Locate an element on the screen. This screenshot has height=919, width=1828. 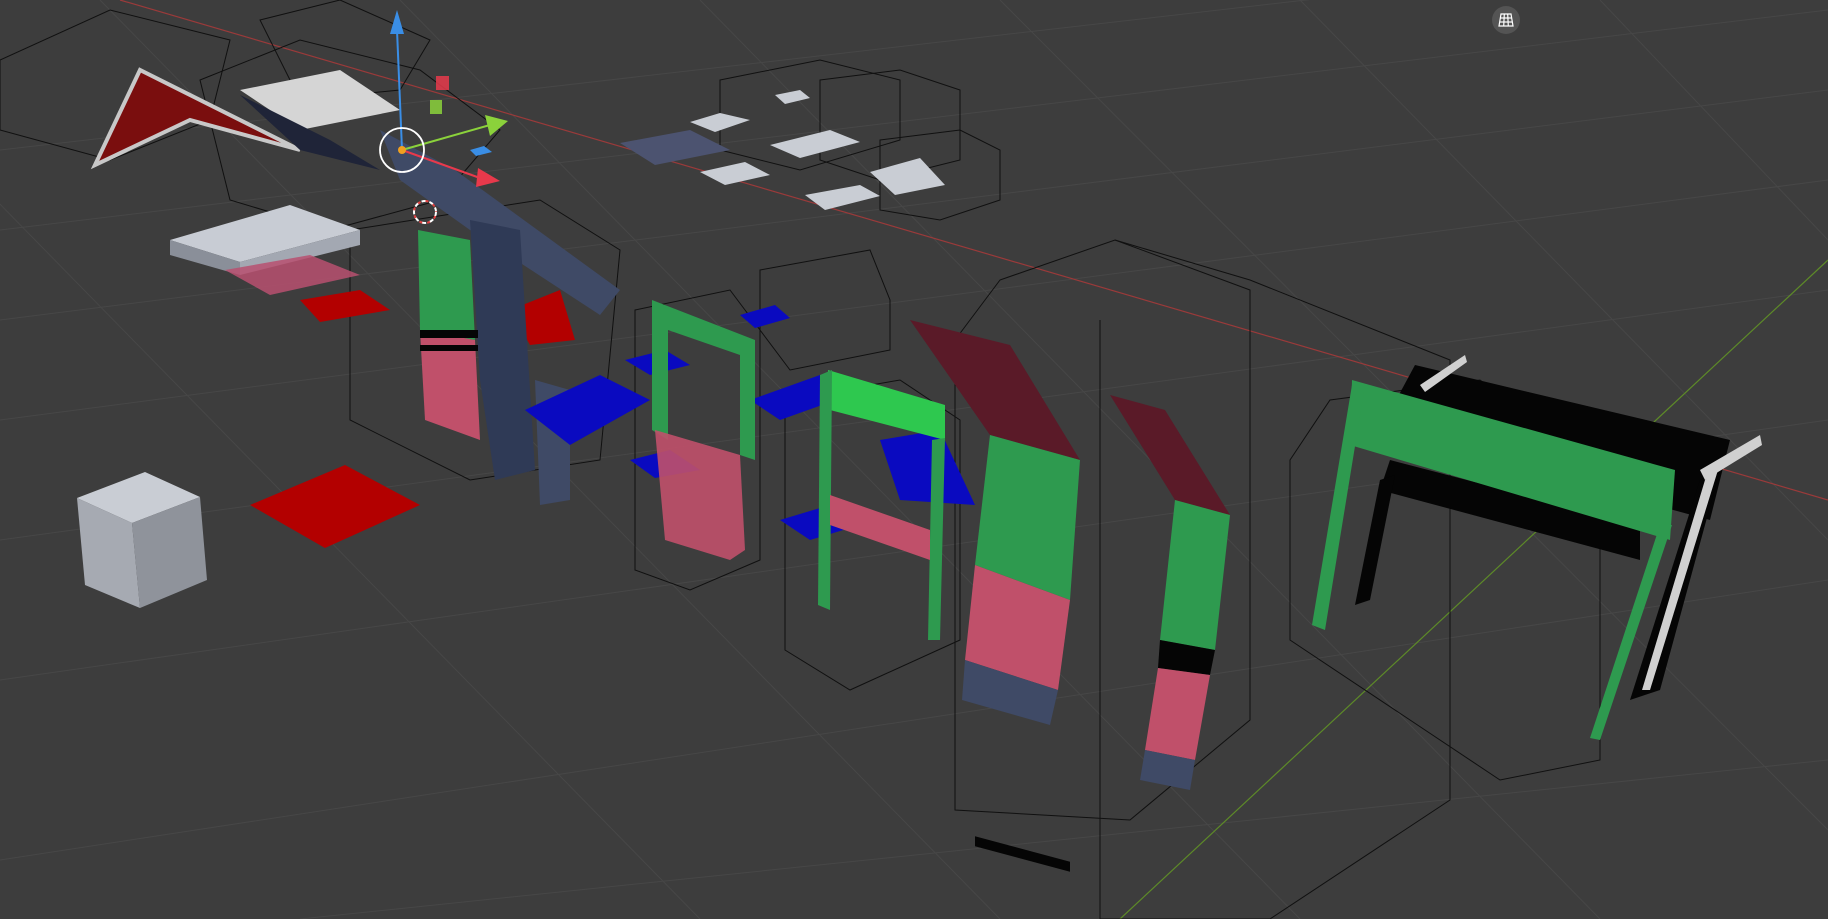
ortho-toggle-button is located at coordinates (1506, 20).